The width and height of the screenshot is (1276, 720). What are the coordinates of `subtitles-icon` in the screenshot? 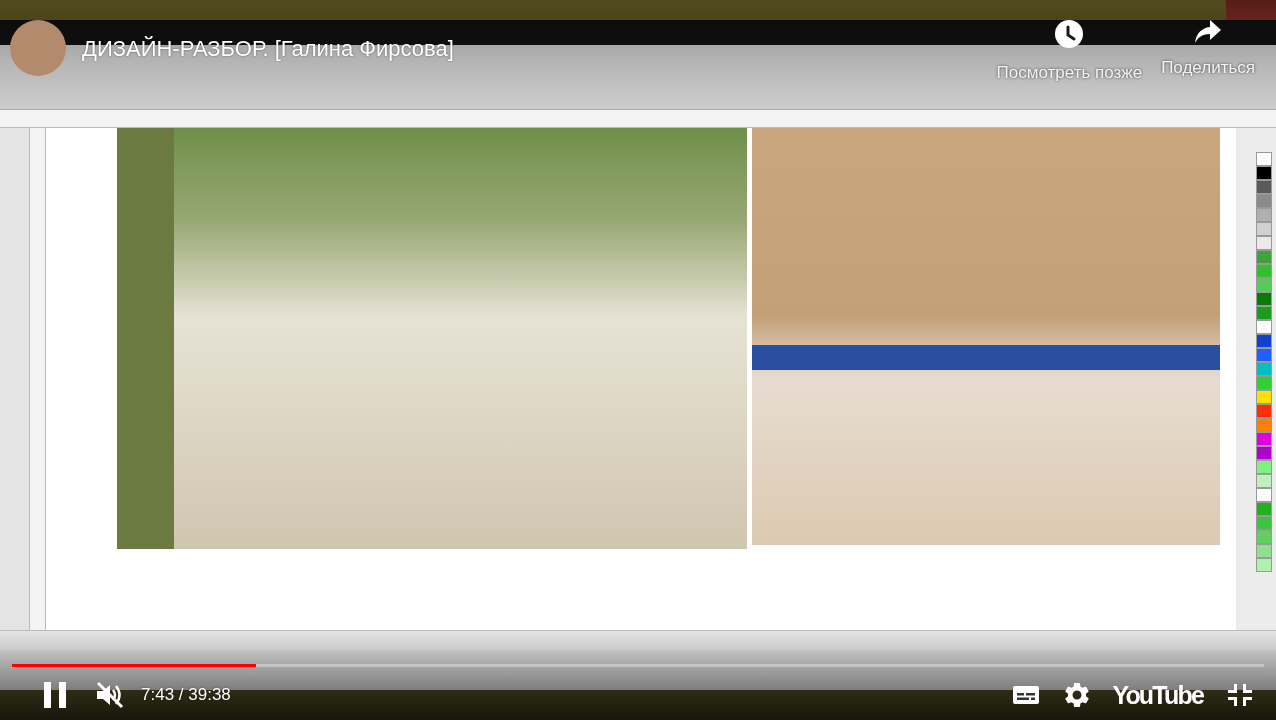 It's located at (1026, 695).